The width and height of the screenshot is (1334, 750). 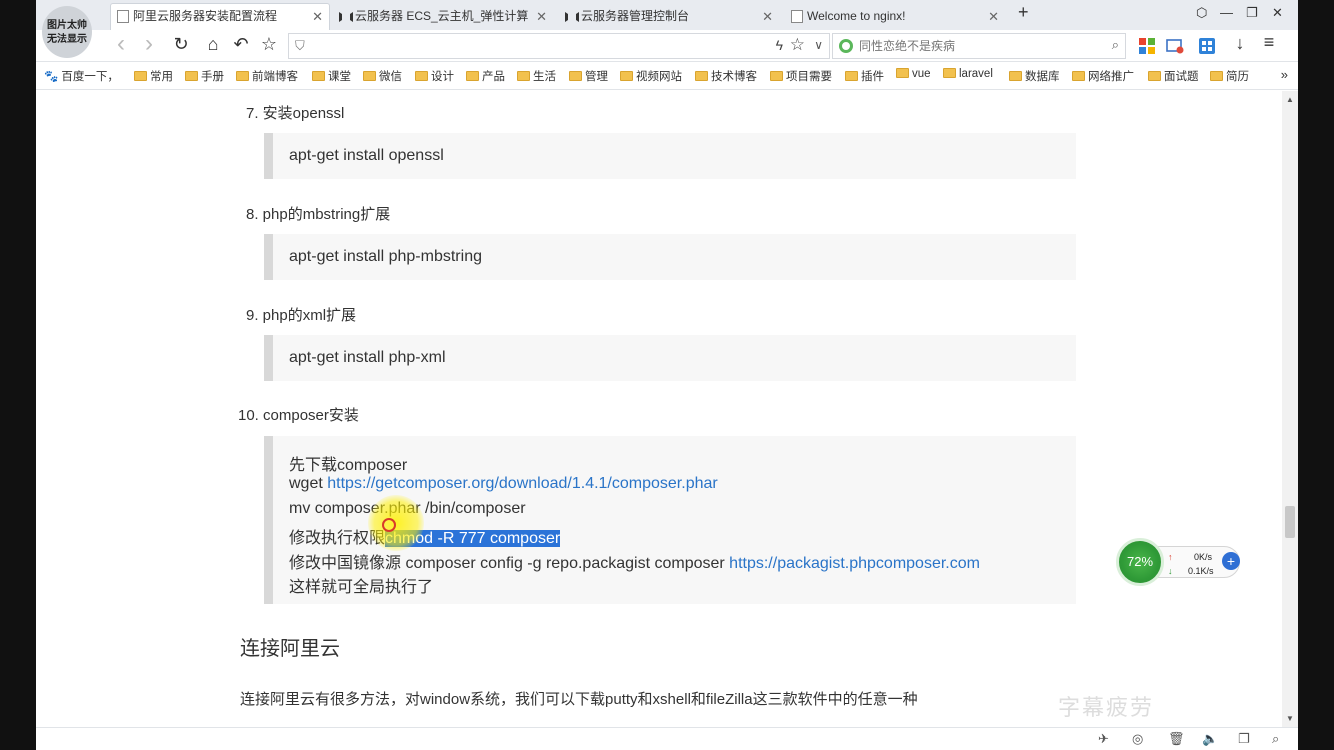 I want to click on bookmark-label: 前端博客, so click(x=275, y=77).